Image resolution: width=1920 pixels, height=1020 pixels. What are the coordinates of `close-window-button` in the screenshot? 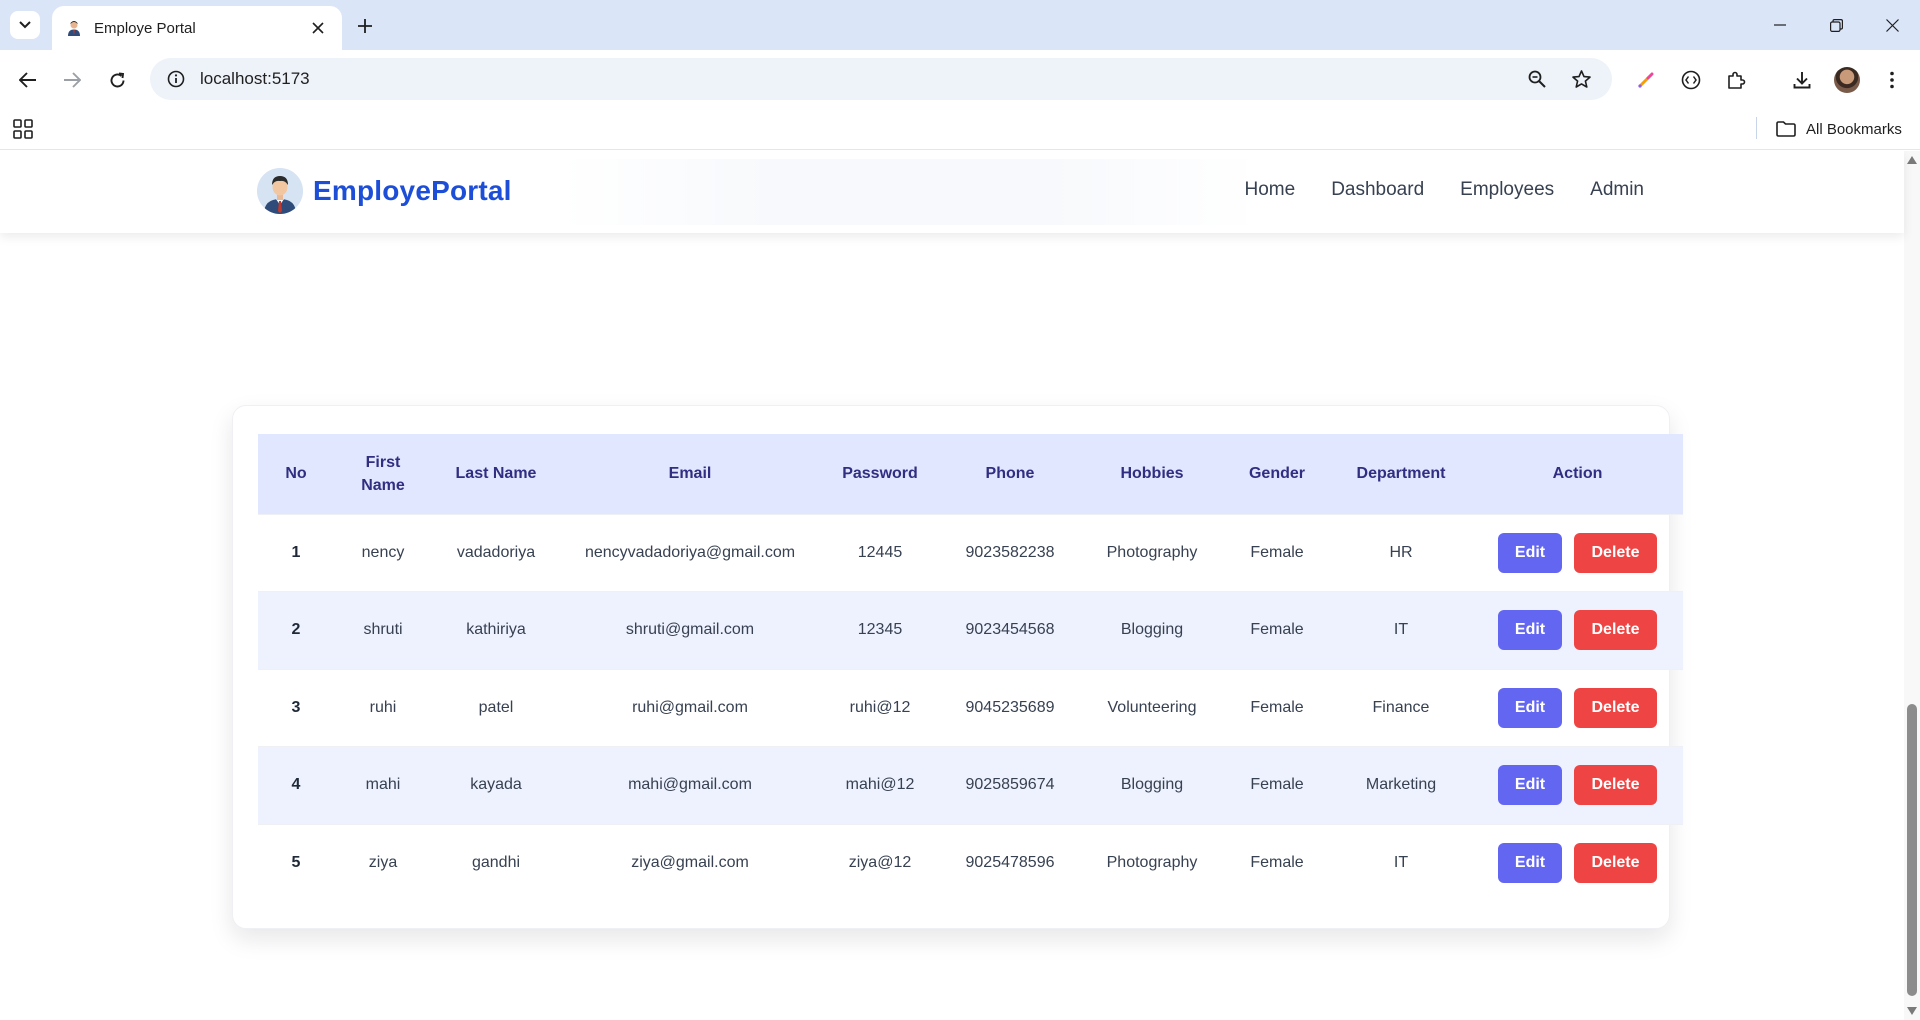 It's located at (1892, 25).